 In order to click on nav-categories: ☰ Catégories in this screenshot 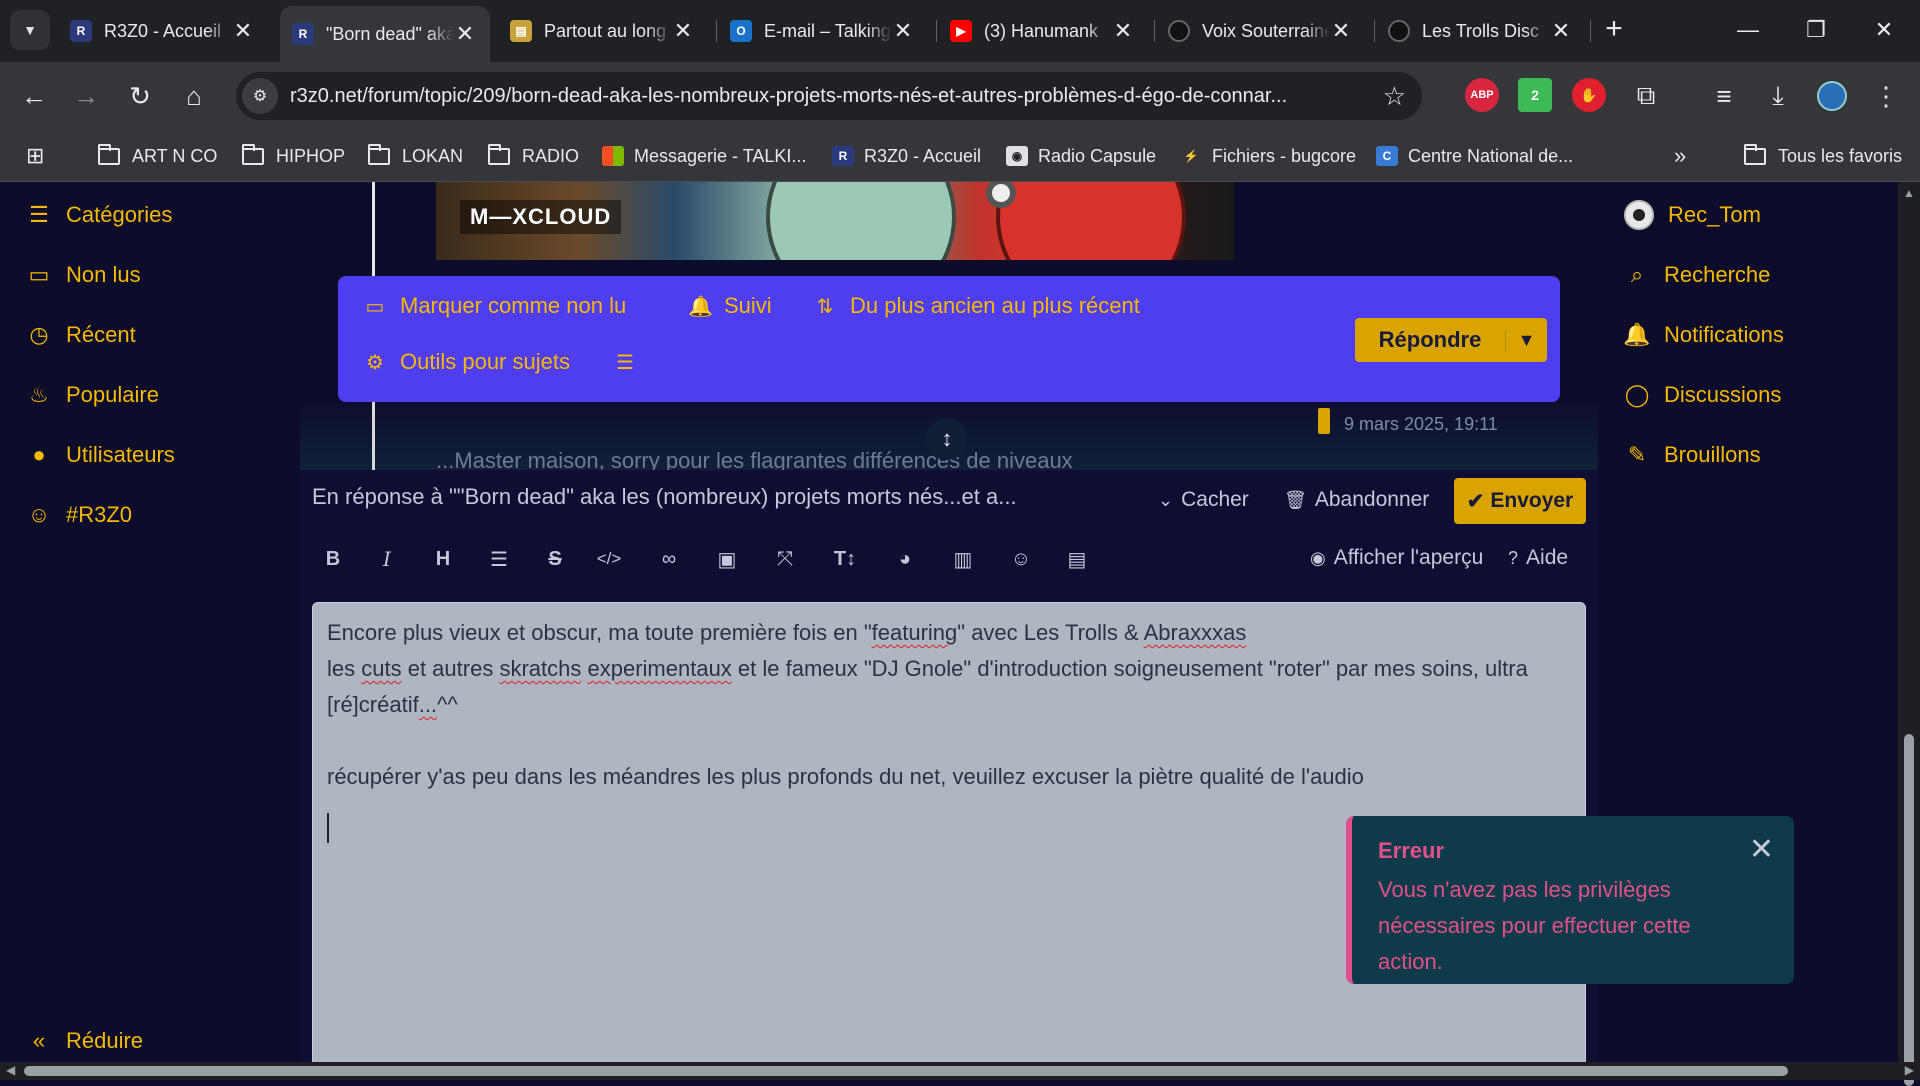, I will do `click(99, 215)`.